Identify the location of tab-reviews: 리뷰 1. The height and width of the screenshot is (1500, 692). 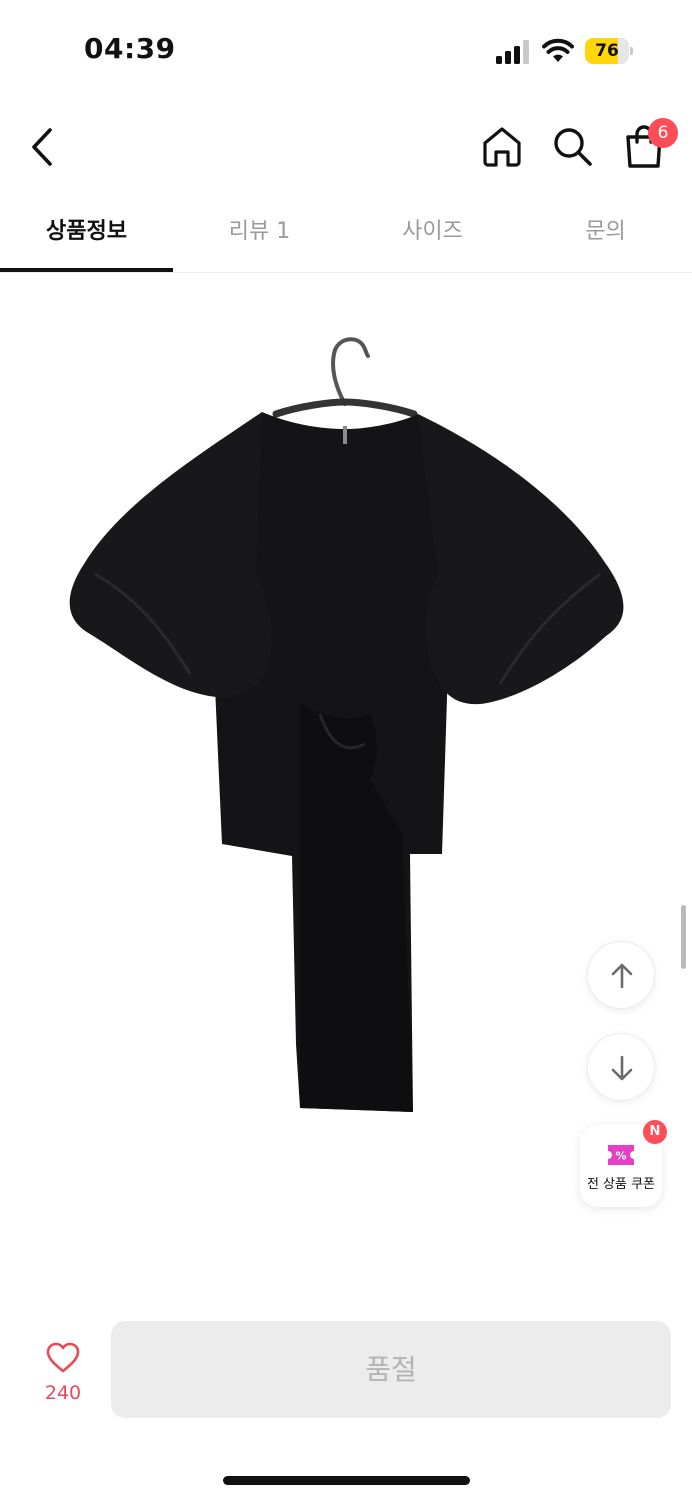
(259, 234).